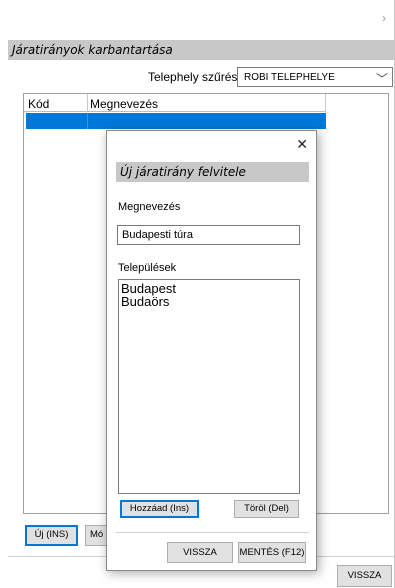 The width and height of the screenshot is (395, 588). What do you see at coordinates (87, 121) in the screenshot?
I see `cell-divider` at bounding box center [87, 121].